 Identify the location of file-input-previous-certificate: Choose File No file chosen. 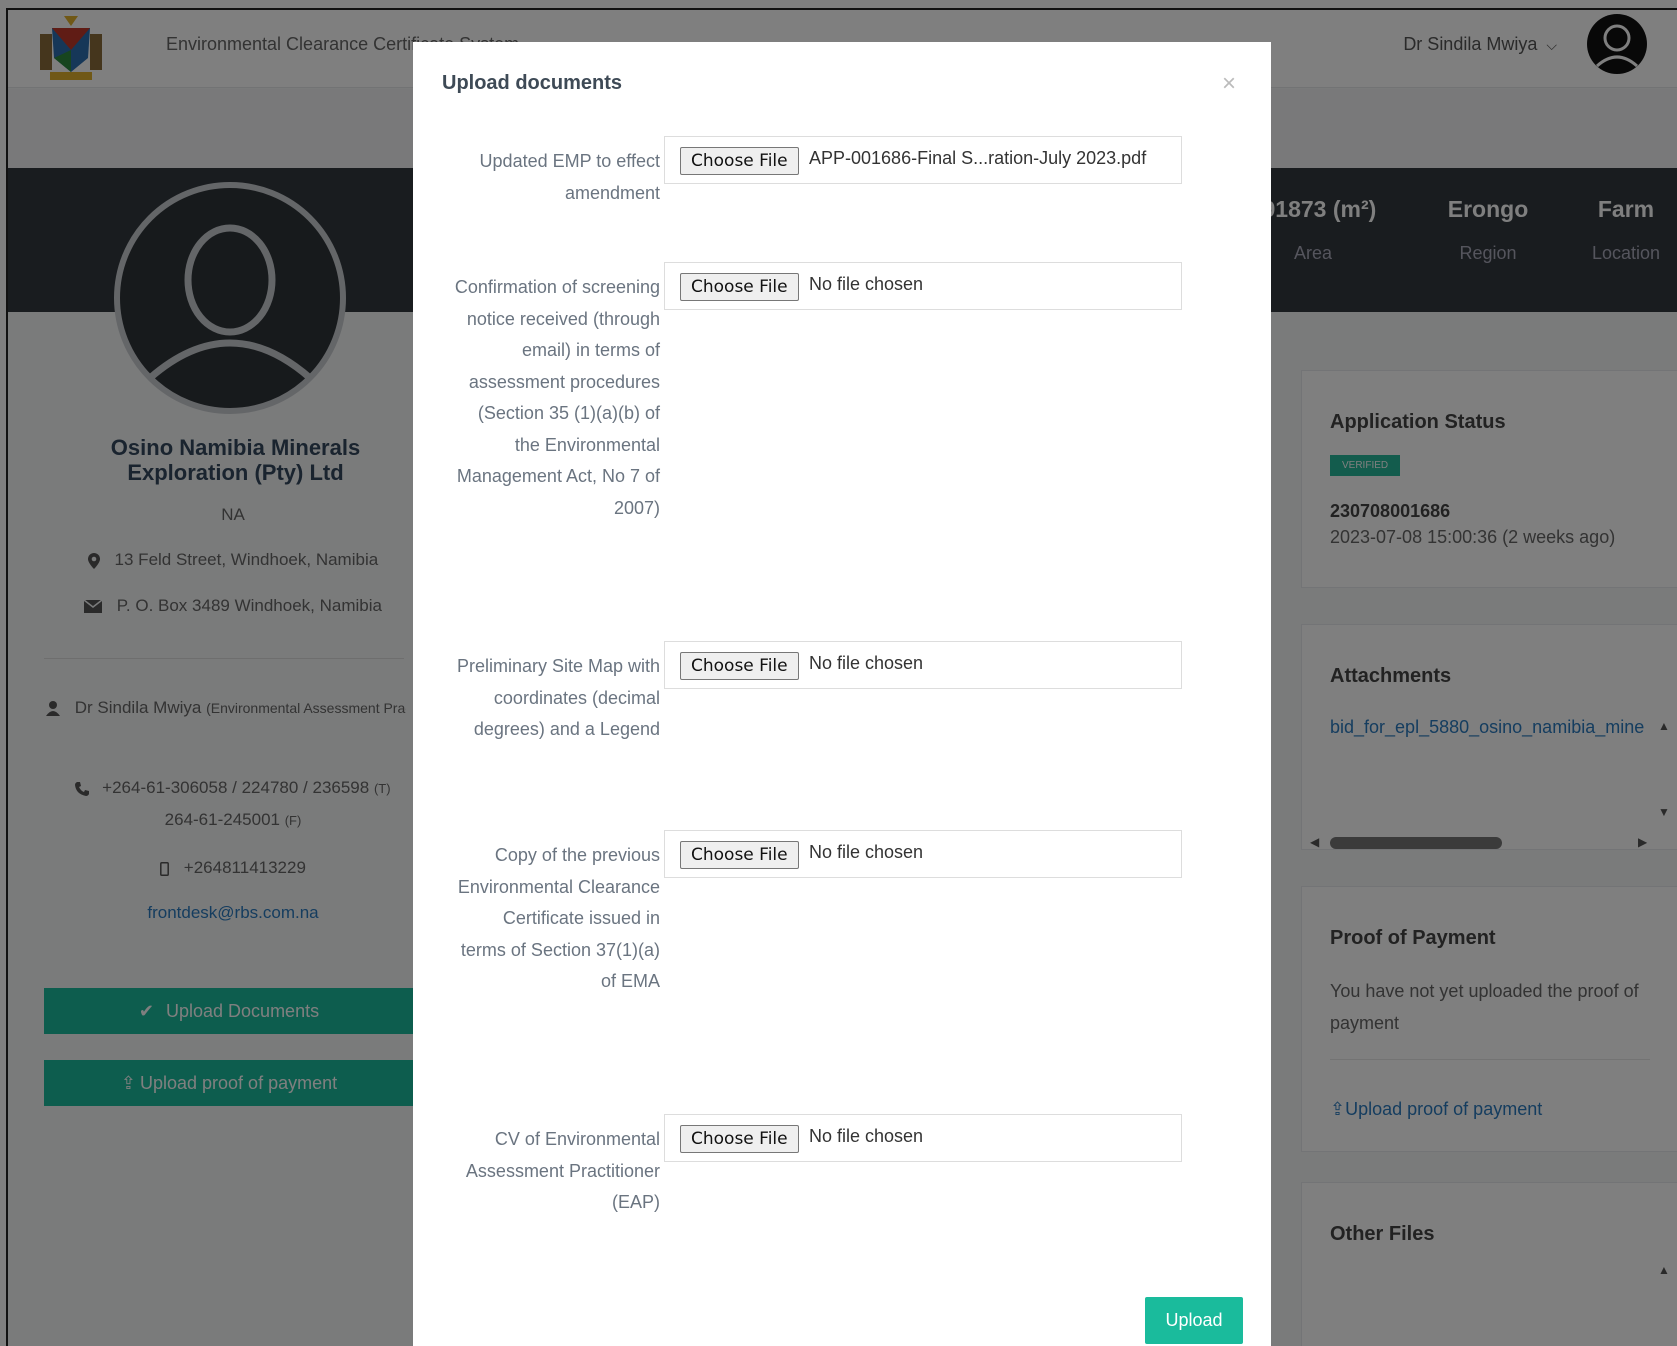
(923, 854).